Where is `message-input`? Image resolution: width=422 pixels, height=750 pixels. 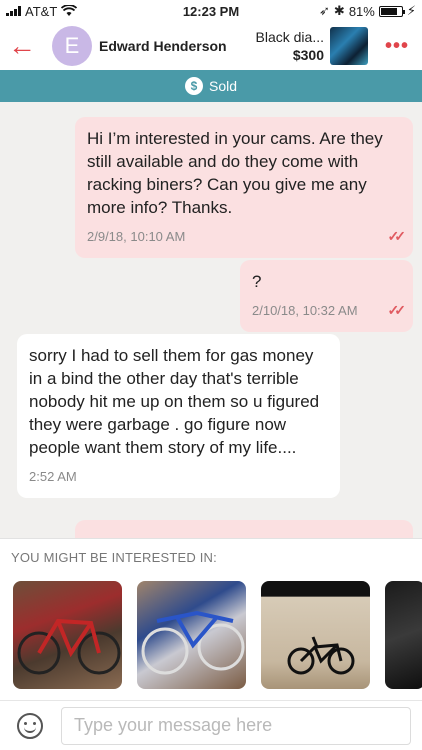 message-input is located at coordinates (236, 725).